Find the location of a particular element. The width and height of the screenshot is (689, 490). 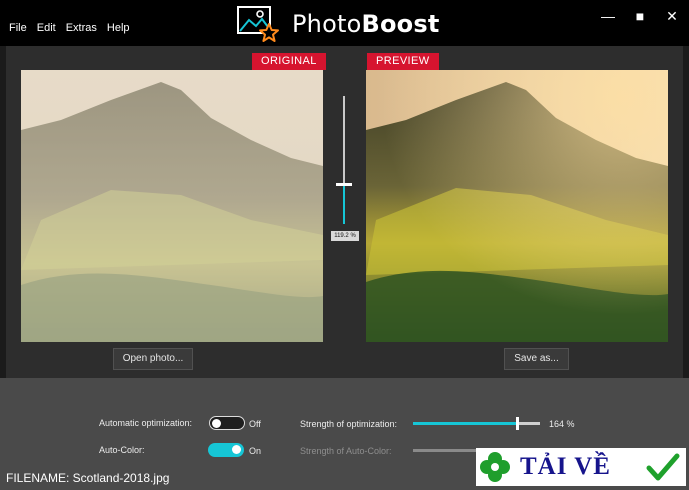

strength-optimization-handle is located at coordinates (518, 423).